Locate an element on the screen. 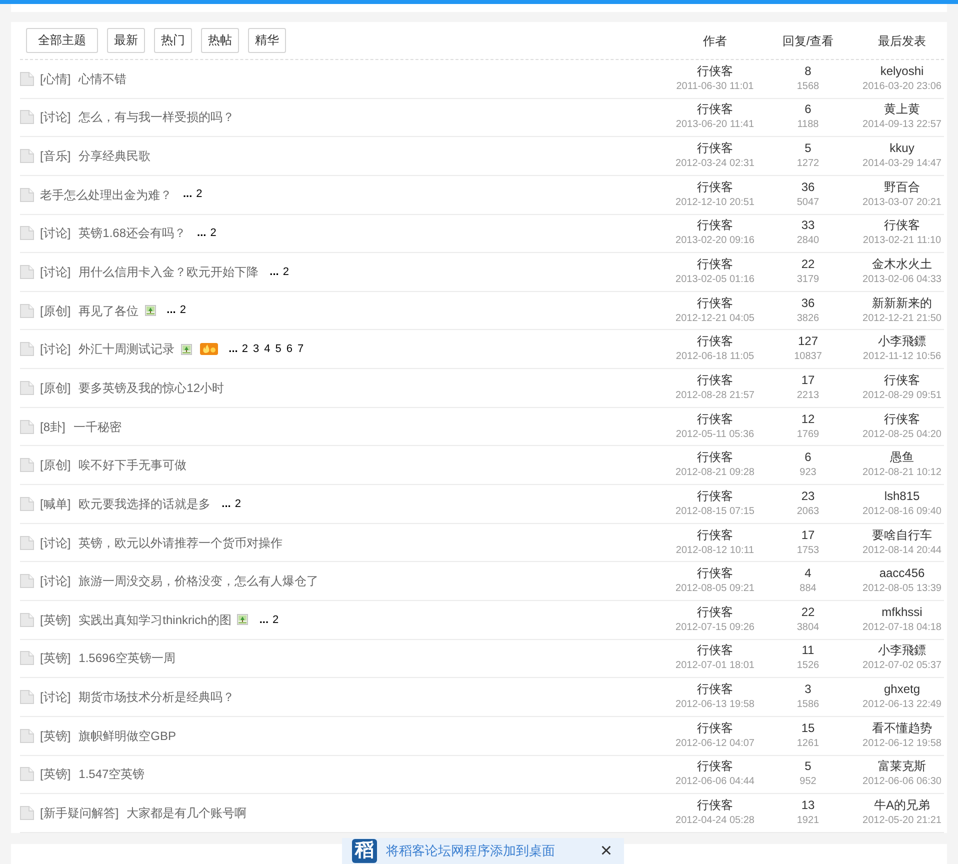 Image resolution: width=958 pixels, height=864 pixels. last-poster-link: ghxetg is located at coordinates (902, 689).